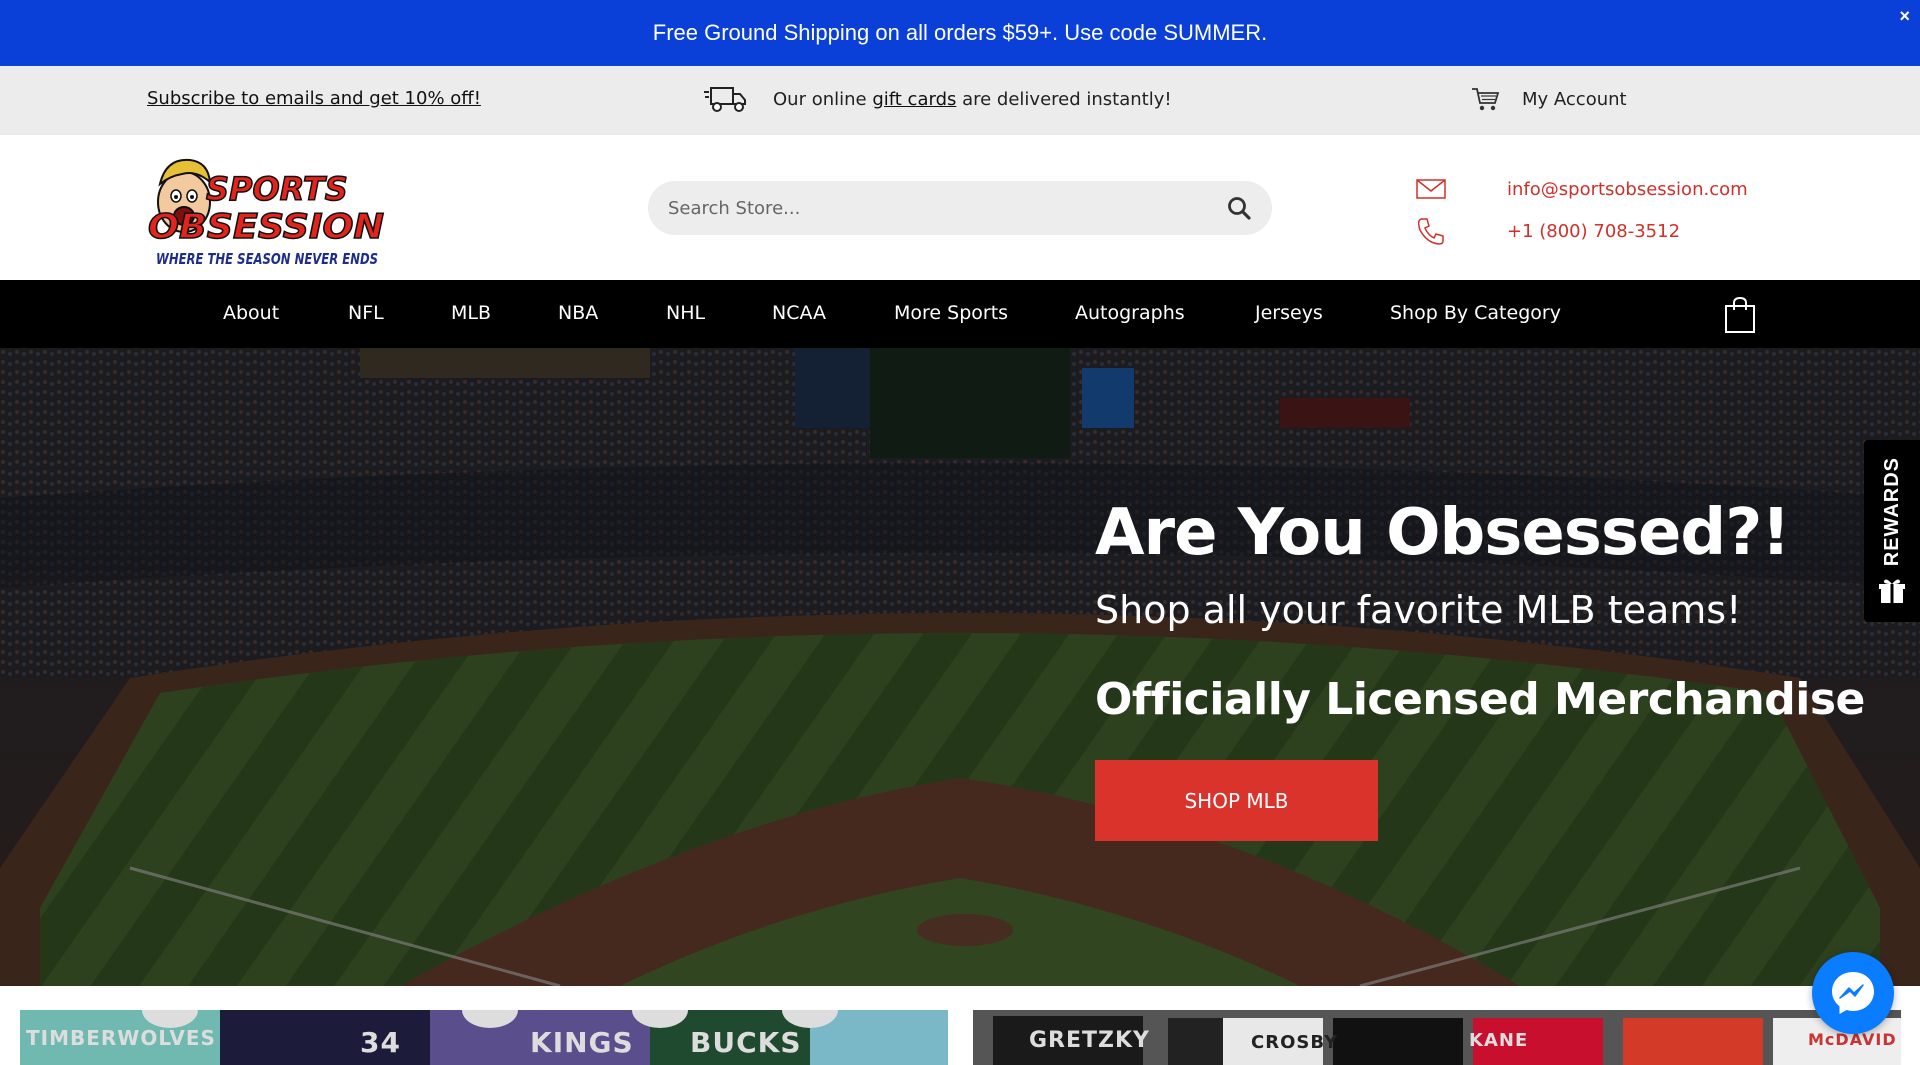  What do you see at coordinates (484, 1037) in the screenshot?
I see `nba-jerseys-tile: TIMBERWOLVES 34 KINGS BUCKS` at bounding box center [484, 1037].